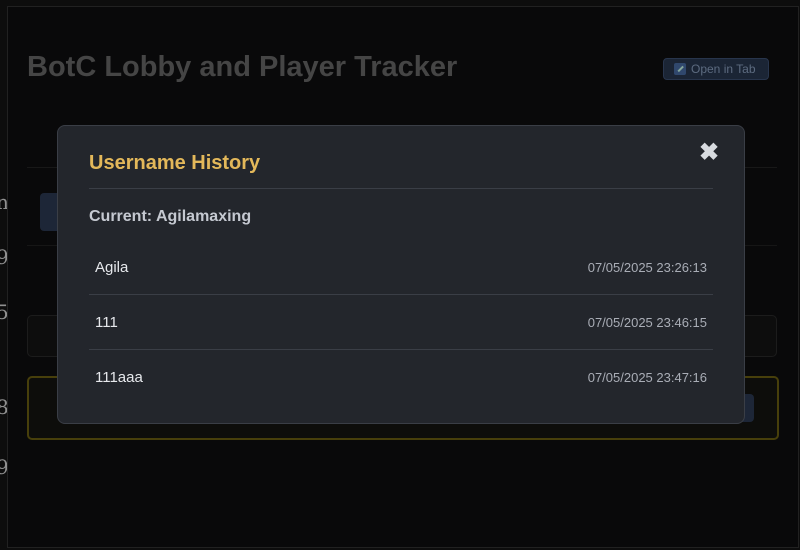  Describe the element at coordinates (401, 188) in the screenshot. I see `modal-divider` at that location.